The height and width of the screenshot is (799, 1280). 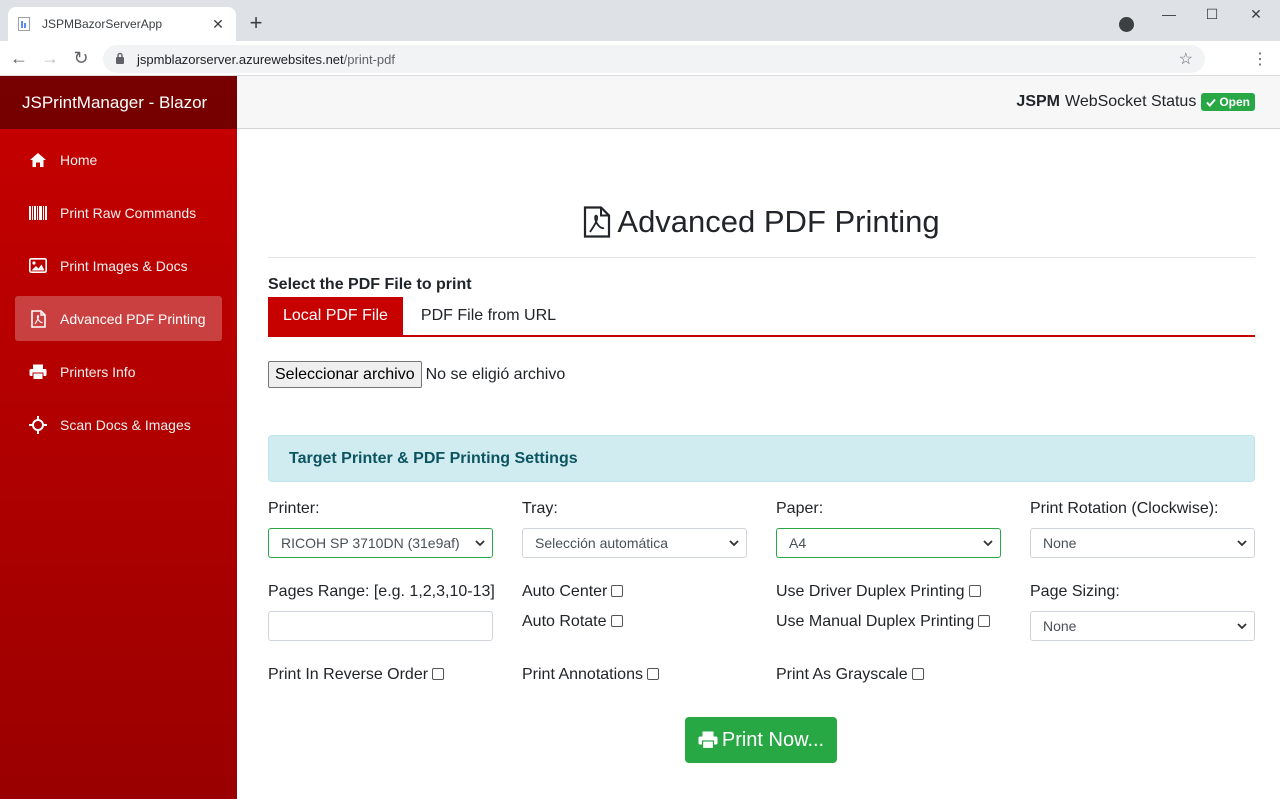 I want to click on pdf-icon, so click(x=38, y=318).